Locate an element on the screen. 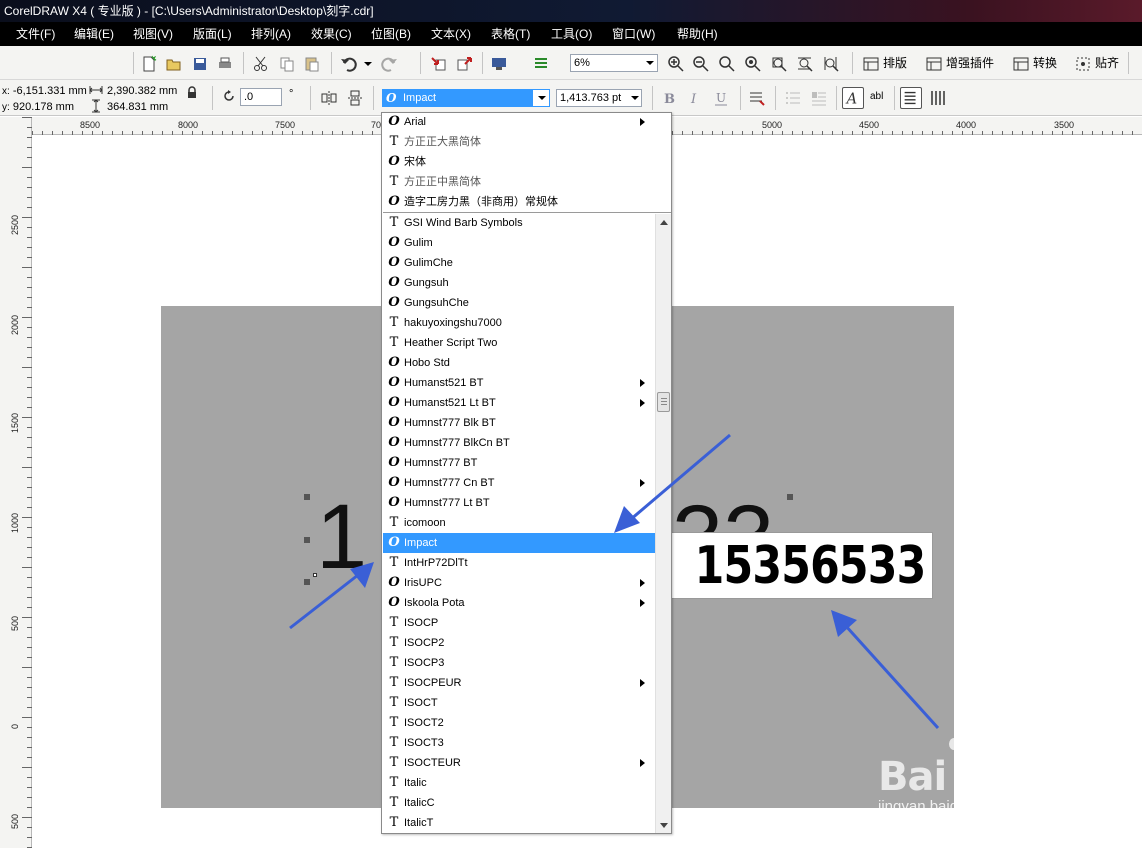 The image size is (1142, 848). menu-item-7: 文本(X) is located at coordinates (451, 34).